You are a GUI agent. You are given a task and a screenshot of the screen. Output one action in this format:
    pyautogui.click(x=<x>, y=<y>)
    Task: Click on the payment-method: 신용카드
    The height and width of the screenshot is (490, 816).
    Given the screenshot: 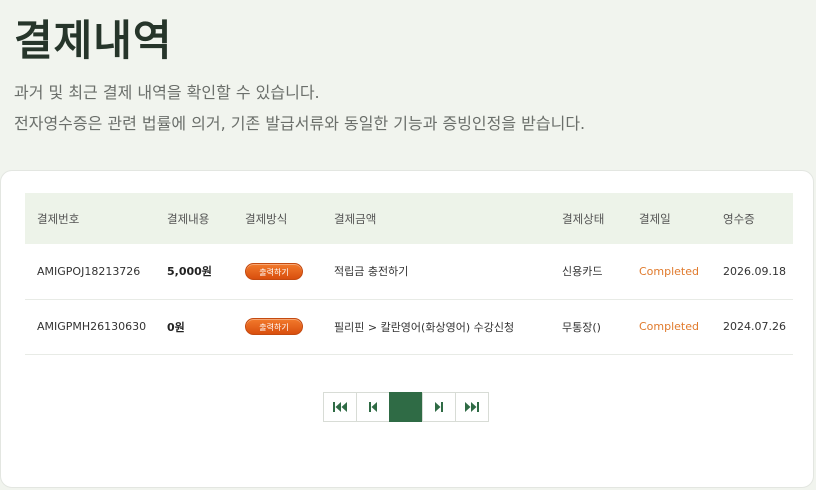 What is the action you would take?
    pyautogui.click(x=588, y=272)
    